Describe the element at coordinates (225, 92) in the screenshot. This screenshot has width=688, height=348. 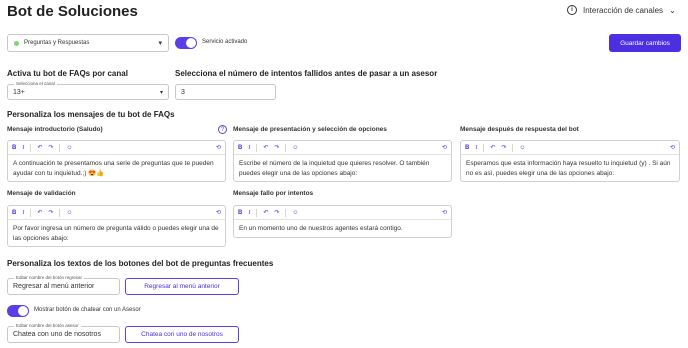
I see `attempts-input: 3` at that location.